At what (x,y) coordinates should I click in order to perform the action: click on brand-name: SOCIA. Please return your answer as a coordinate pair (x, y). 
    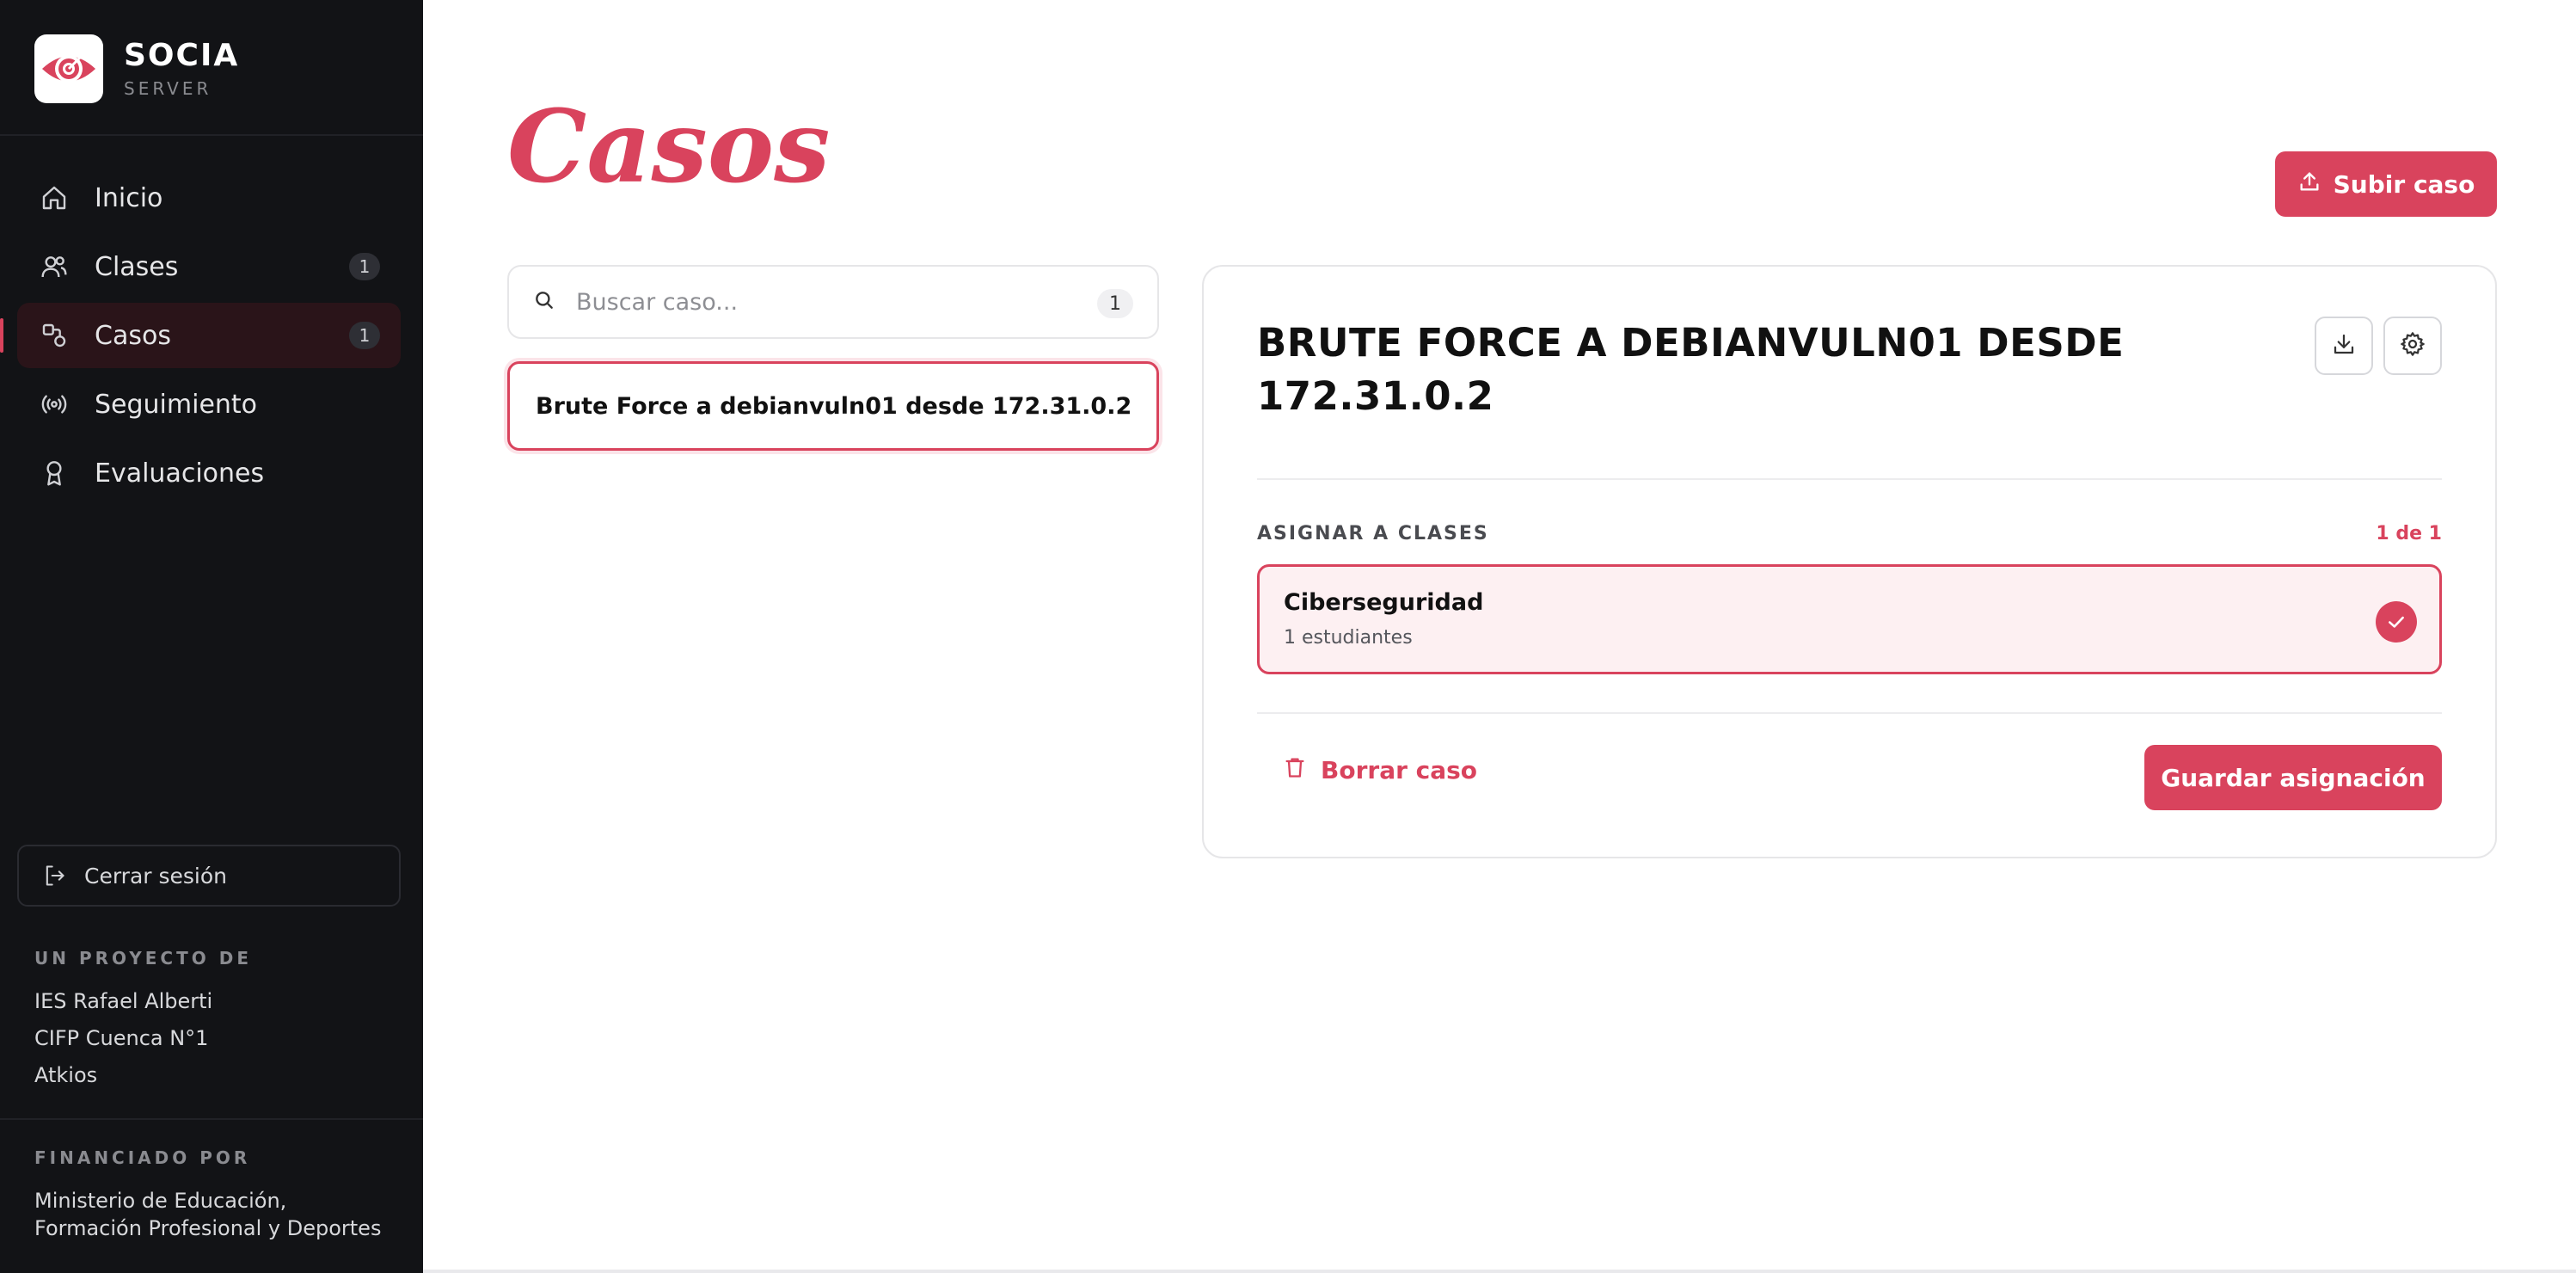
    Looking at the image, I should click on (182, 56).